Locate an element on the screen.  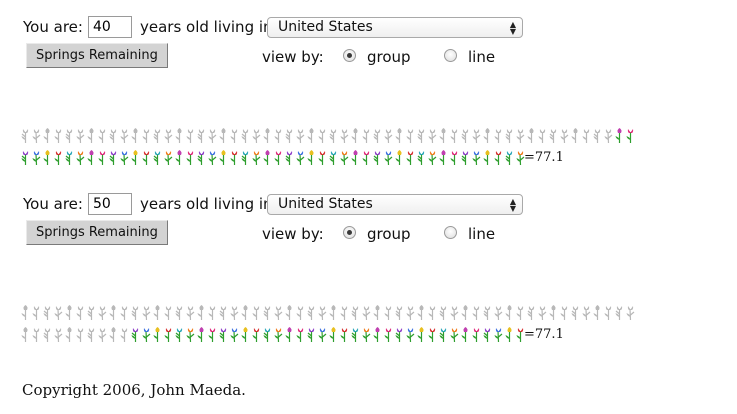
country-select-value: United States is located at coordinates (325, 204).